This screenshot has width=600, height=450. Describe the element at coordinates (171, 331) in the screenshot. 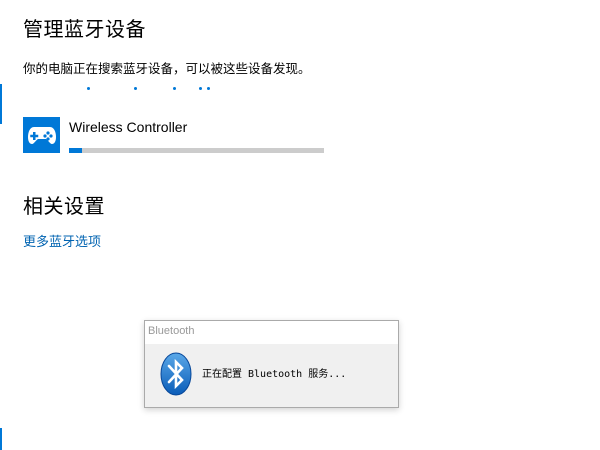

I see `dialog-title: Bluetooth` at that location.